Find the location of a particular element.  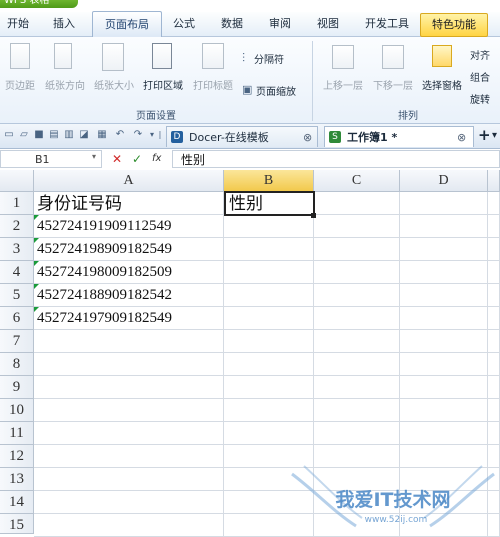

tab-developer: 开发工具 is located at coordinates (387, 24).